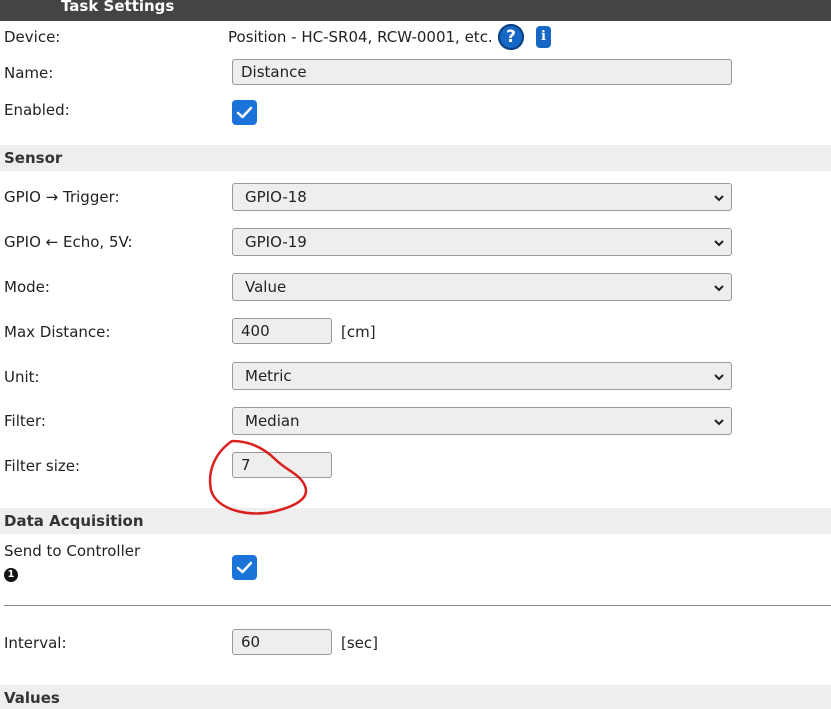  I want to click on enabled-checkbox, so click(244, 112).